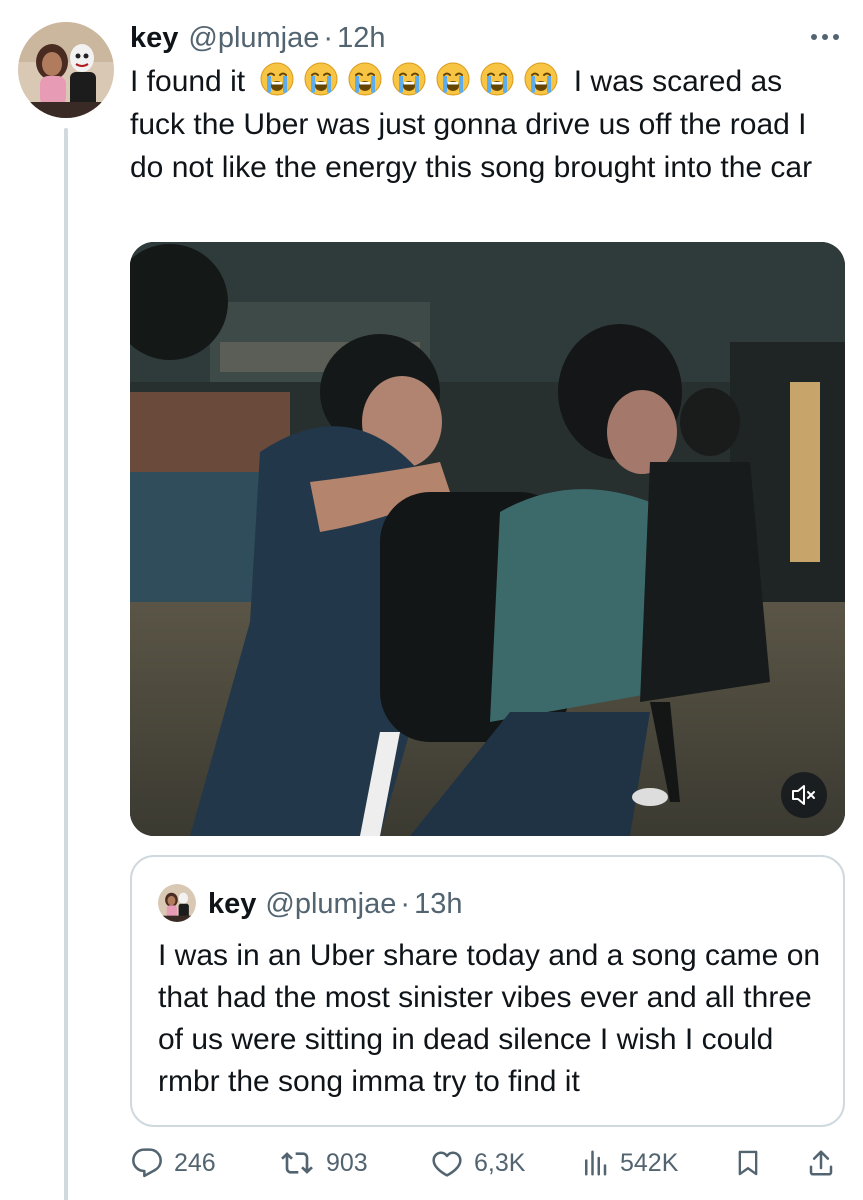 This screenshot has height=1200, width=863. Describe the element at coordinates (347, 1162) in the screenshot. I see `repost-count: 903` at that location.